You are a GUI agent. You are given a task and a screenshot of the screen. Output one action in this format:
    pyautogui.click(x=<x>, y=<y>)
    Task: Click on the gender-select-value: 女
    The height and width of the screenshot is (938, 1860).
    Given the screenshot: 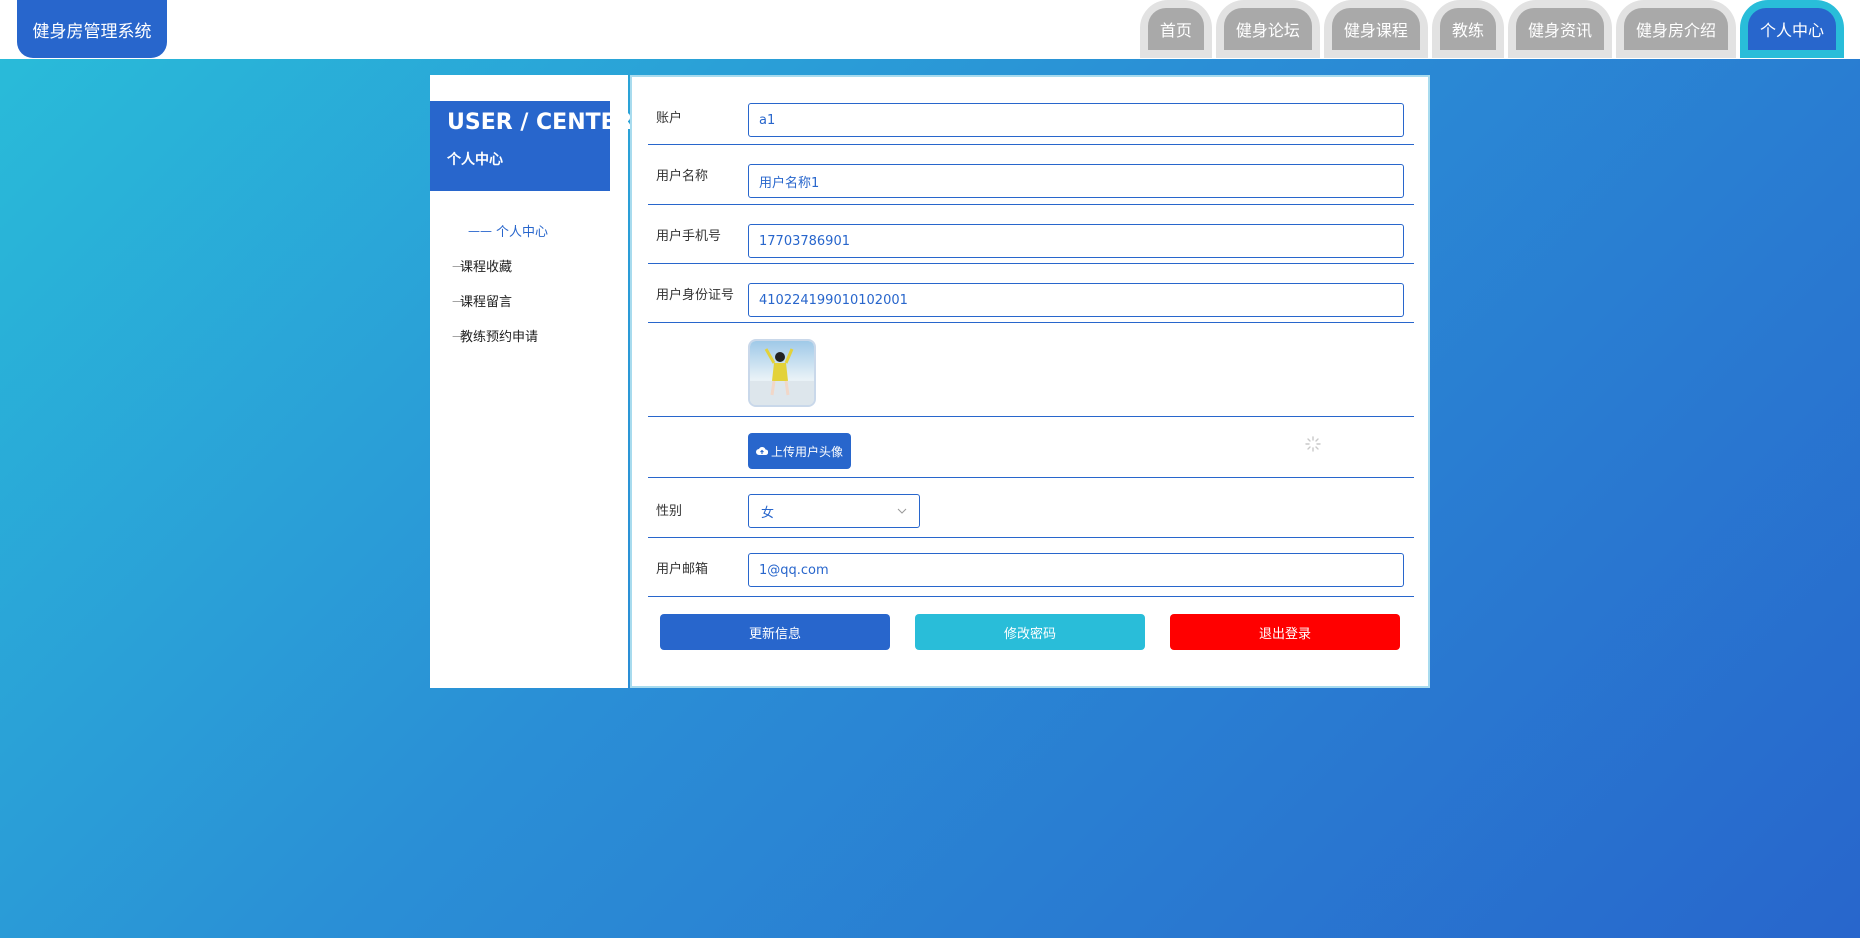 What is the action you would take?
    pyautogui.click(x=768, y=513)
    